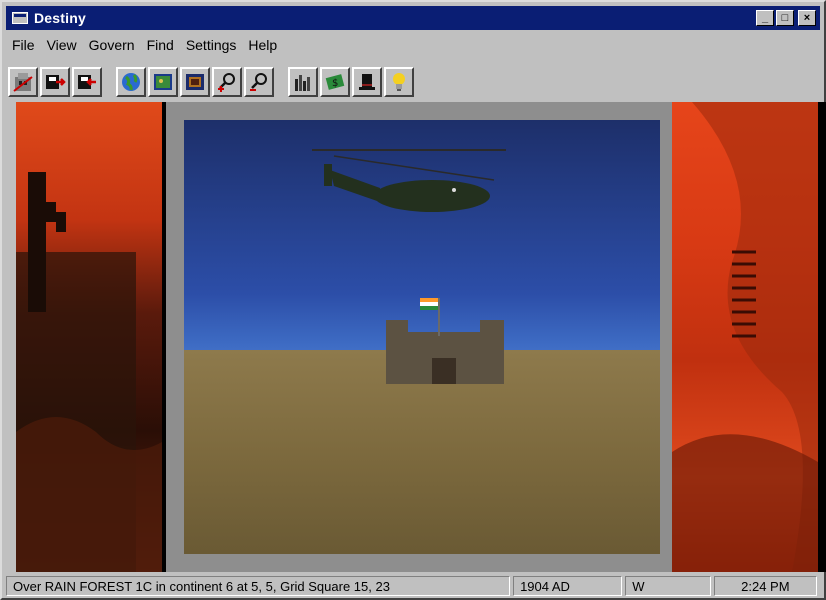 The height and width of the screenshot is (600, 826). I want to click on menu-find: Find, so click(160, 45).